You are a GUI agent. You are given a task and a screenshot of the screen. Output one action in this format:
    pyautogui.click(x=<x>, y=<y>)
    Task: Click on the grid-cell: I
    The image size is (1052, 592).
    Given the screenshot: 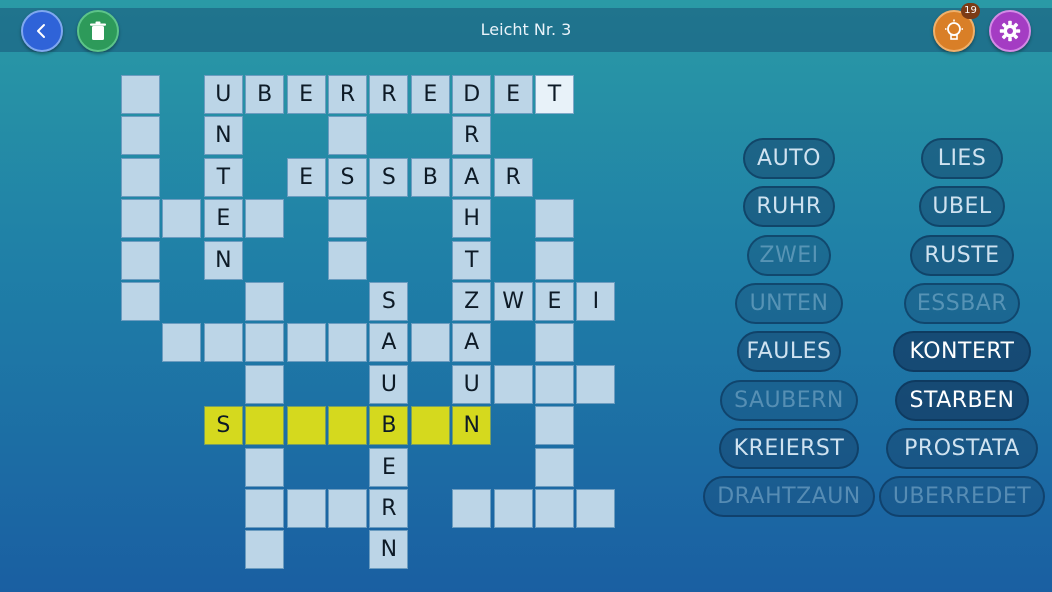 What is the action you would take?
    pyautogui.click(x=596, y=301)
    